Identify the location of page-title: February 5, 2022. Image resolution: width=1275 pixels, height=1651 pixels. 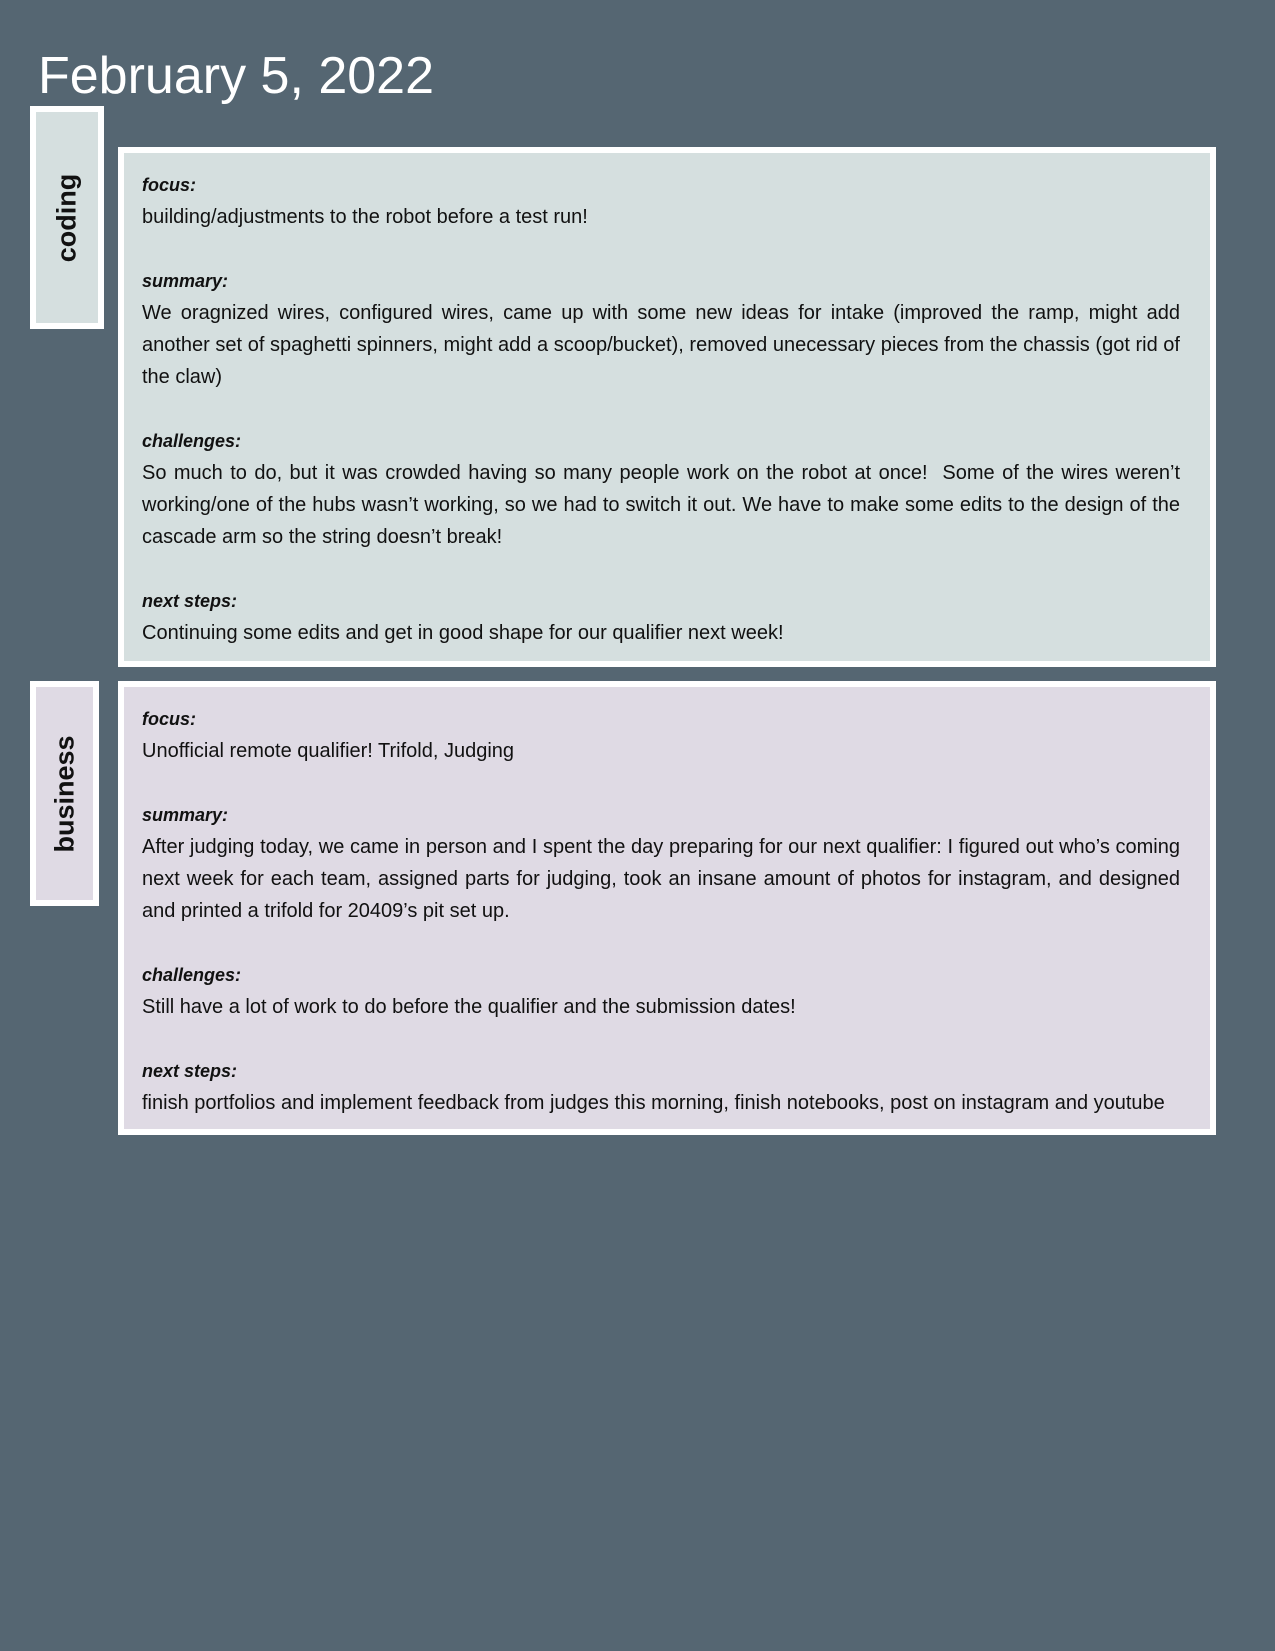
(236, 76).